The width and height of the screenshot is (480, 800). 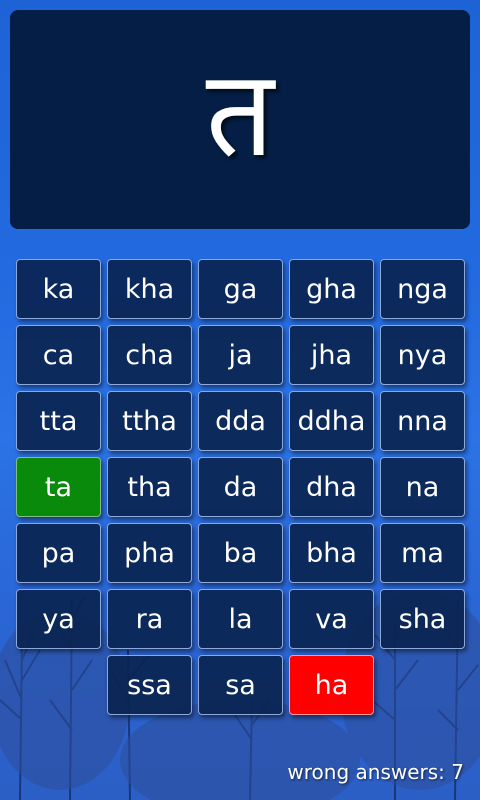 What do you see at coordinates (58, 289) in the screenshot?
I see `answer-button-ka: ka` at bounding box center [58, 289].